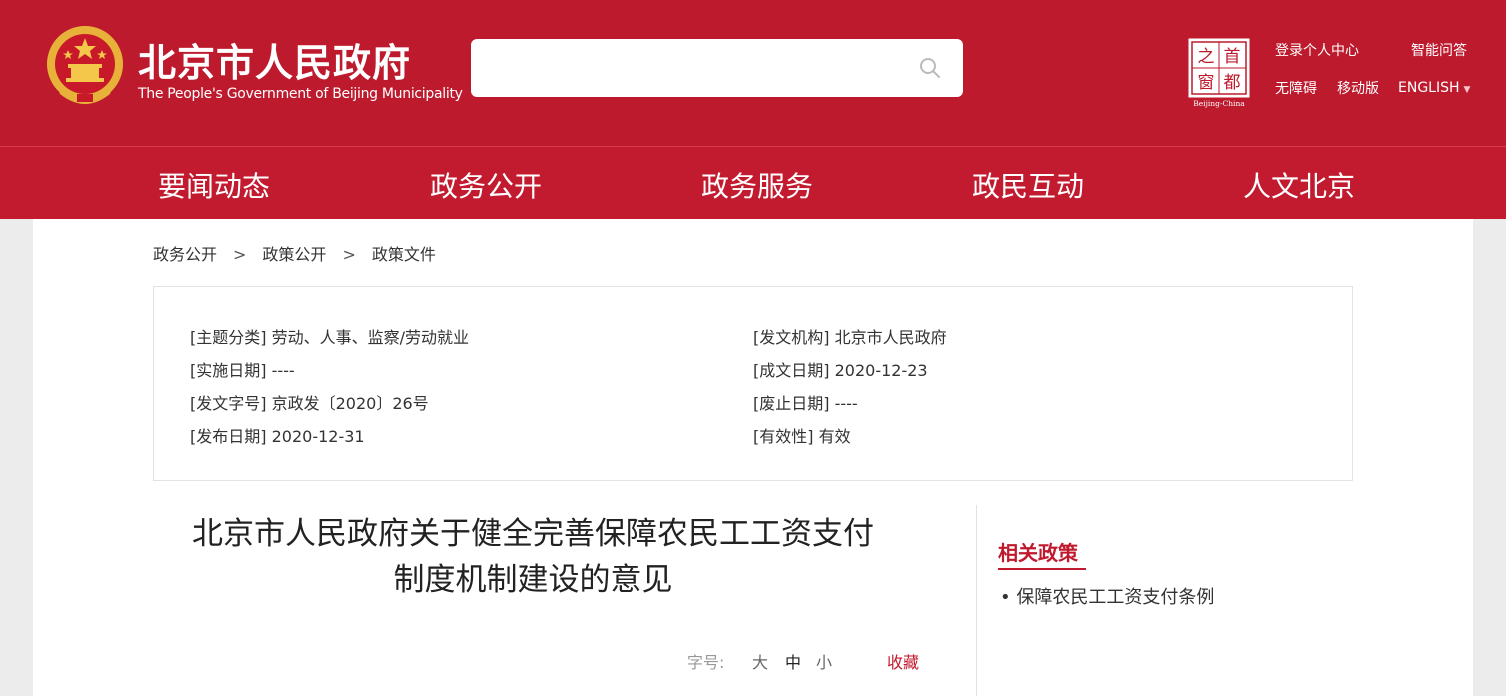 This screenshot has width=1506, height=696. What do you see at coordinates (791, 370) in the screenshot?
I see `meta-label: [成文日期]` at bounding box center [791, 370].